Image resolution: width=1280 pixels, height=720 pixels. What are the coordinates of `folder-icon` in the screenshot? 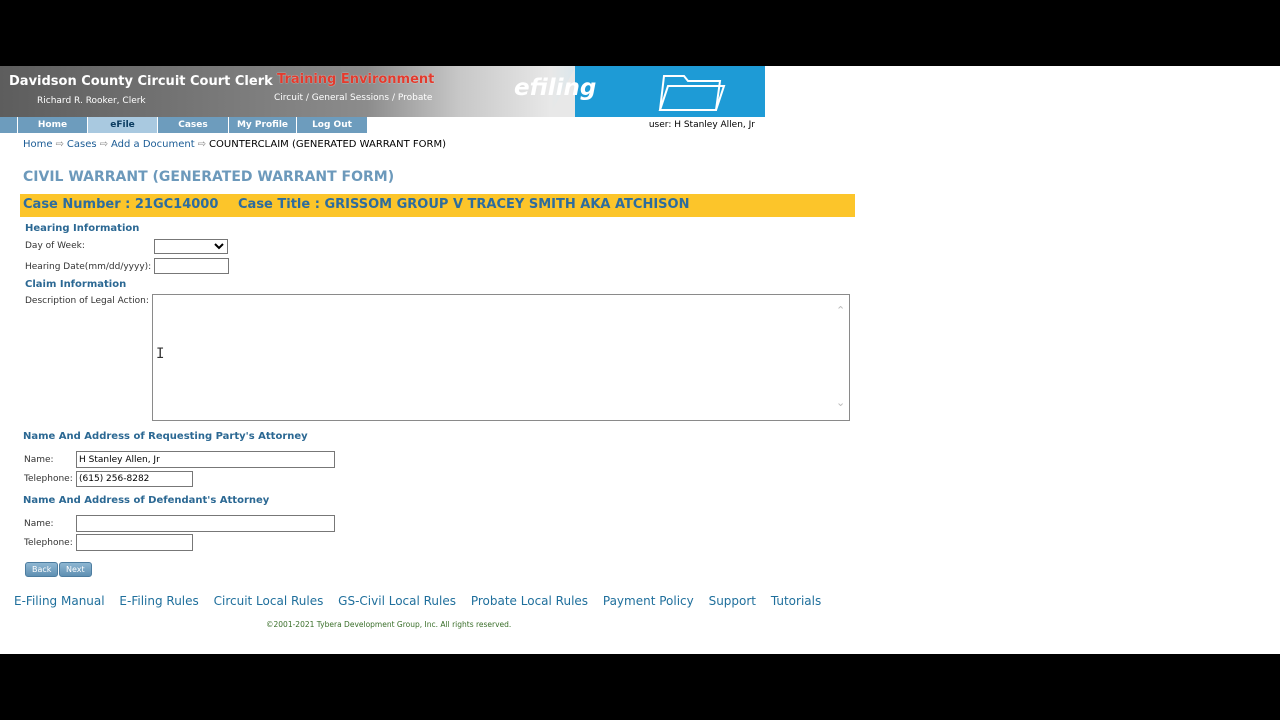 It's located at (692, 93).